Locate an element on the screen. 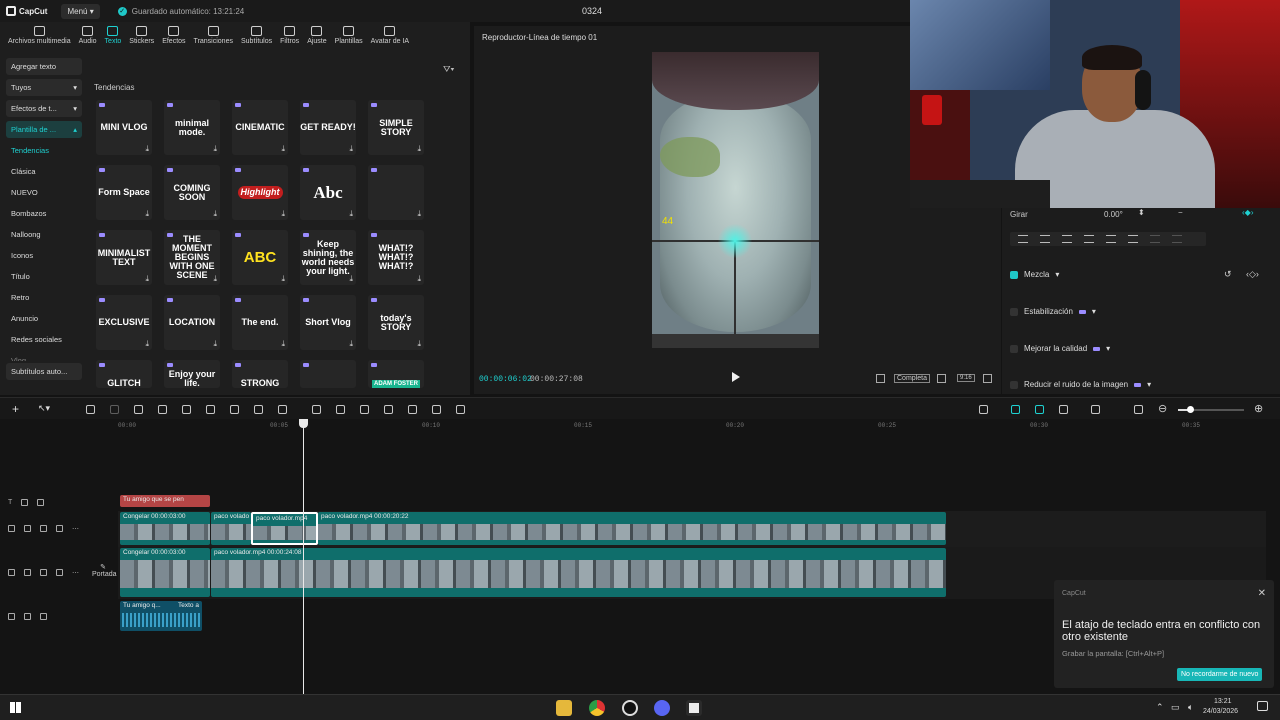 The width and height of the screenshot is (1280, 720). split-icon is located at coordinates (138, 409).